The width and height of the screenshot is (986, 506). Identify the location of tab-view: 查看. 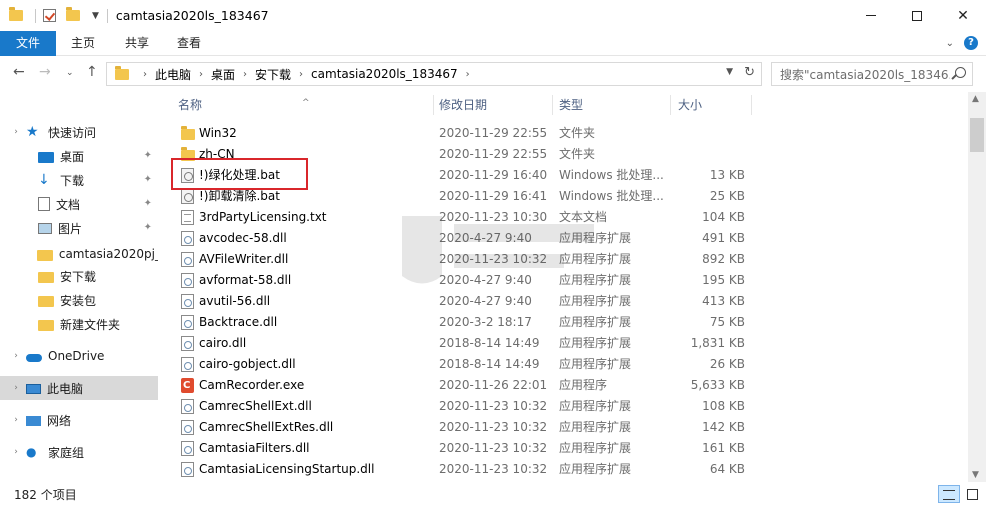
(189, 43).